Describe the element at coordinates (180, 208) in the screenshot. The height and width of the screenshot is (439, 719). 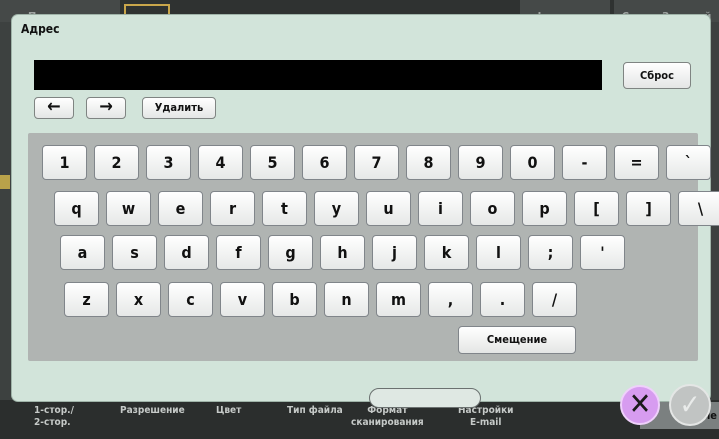
I see `key: e` at that location.